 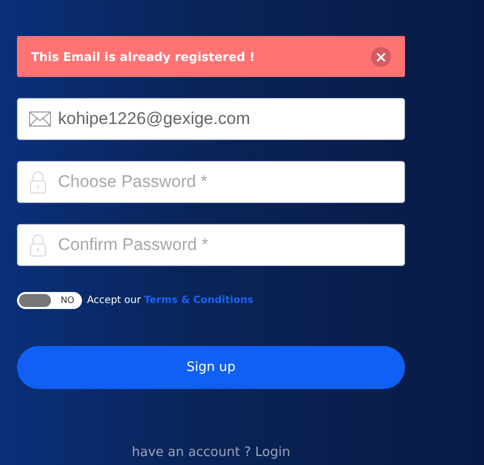 I want to click on error-message: This Email is already registered !, so click(x=143, y=57).